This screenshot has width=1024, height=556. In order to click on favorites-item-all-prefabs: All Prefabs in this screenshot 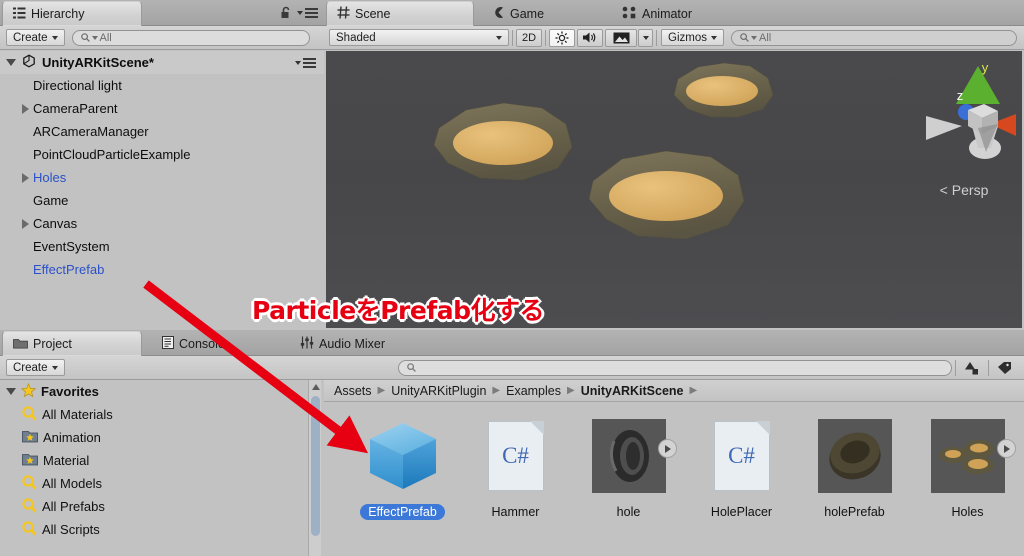, I will do `click(154, 506)`.